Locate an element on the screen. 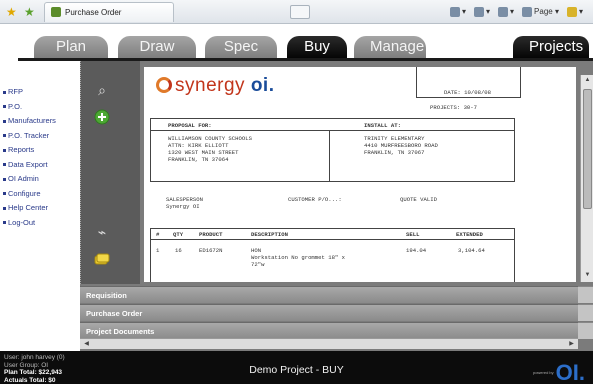 Image resolution: width=593 pixels, height=384 pixels. row-num: 1 is located at coordinates (158, 250).